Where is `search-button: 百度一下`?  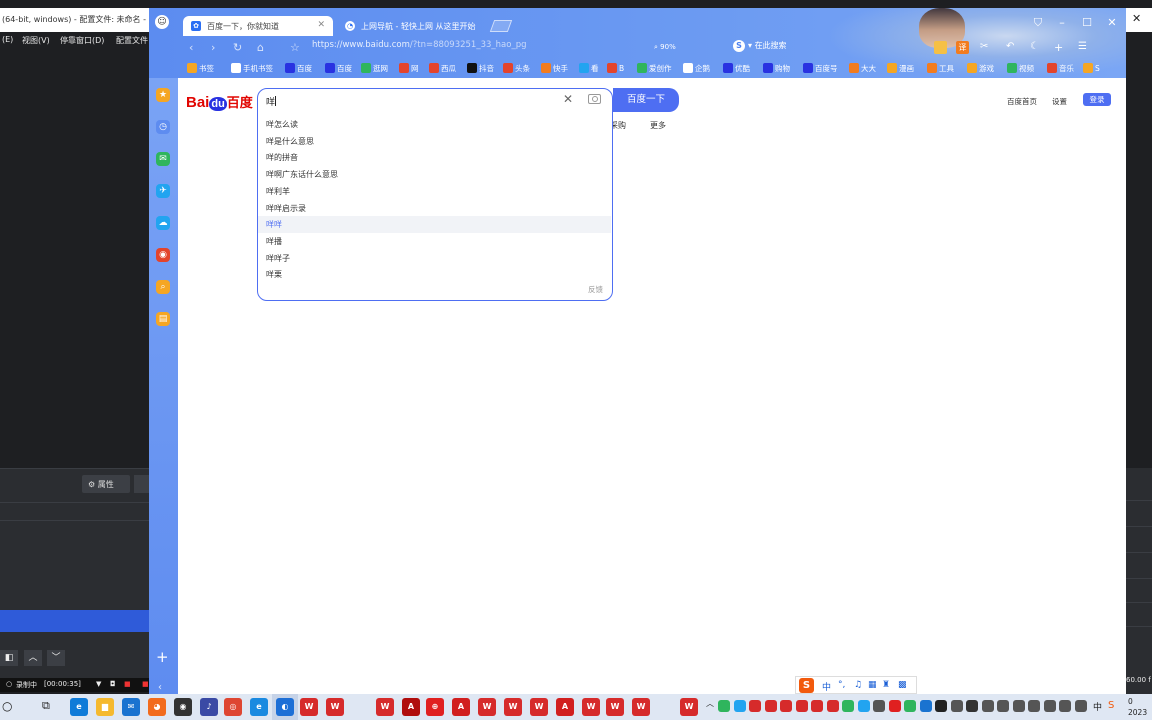 search-button: 百度一下 is located at coordinates (646, 100).